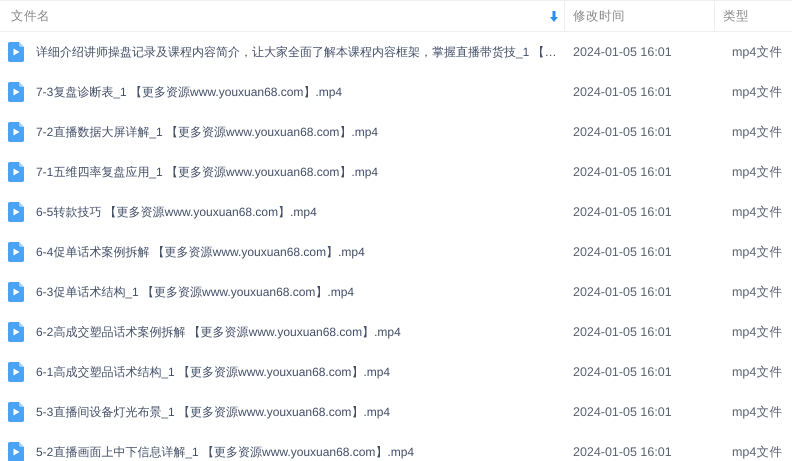  I want to click on file-name: 6-5转款技巧 【更多资源www.youxuan68.com】.mp4, so click(176, 212).